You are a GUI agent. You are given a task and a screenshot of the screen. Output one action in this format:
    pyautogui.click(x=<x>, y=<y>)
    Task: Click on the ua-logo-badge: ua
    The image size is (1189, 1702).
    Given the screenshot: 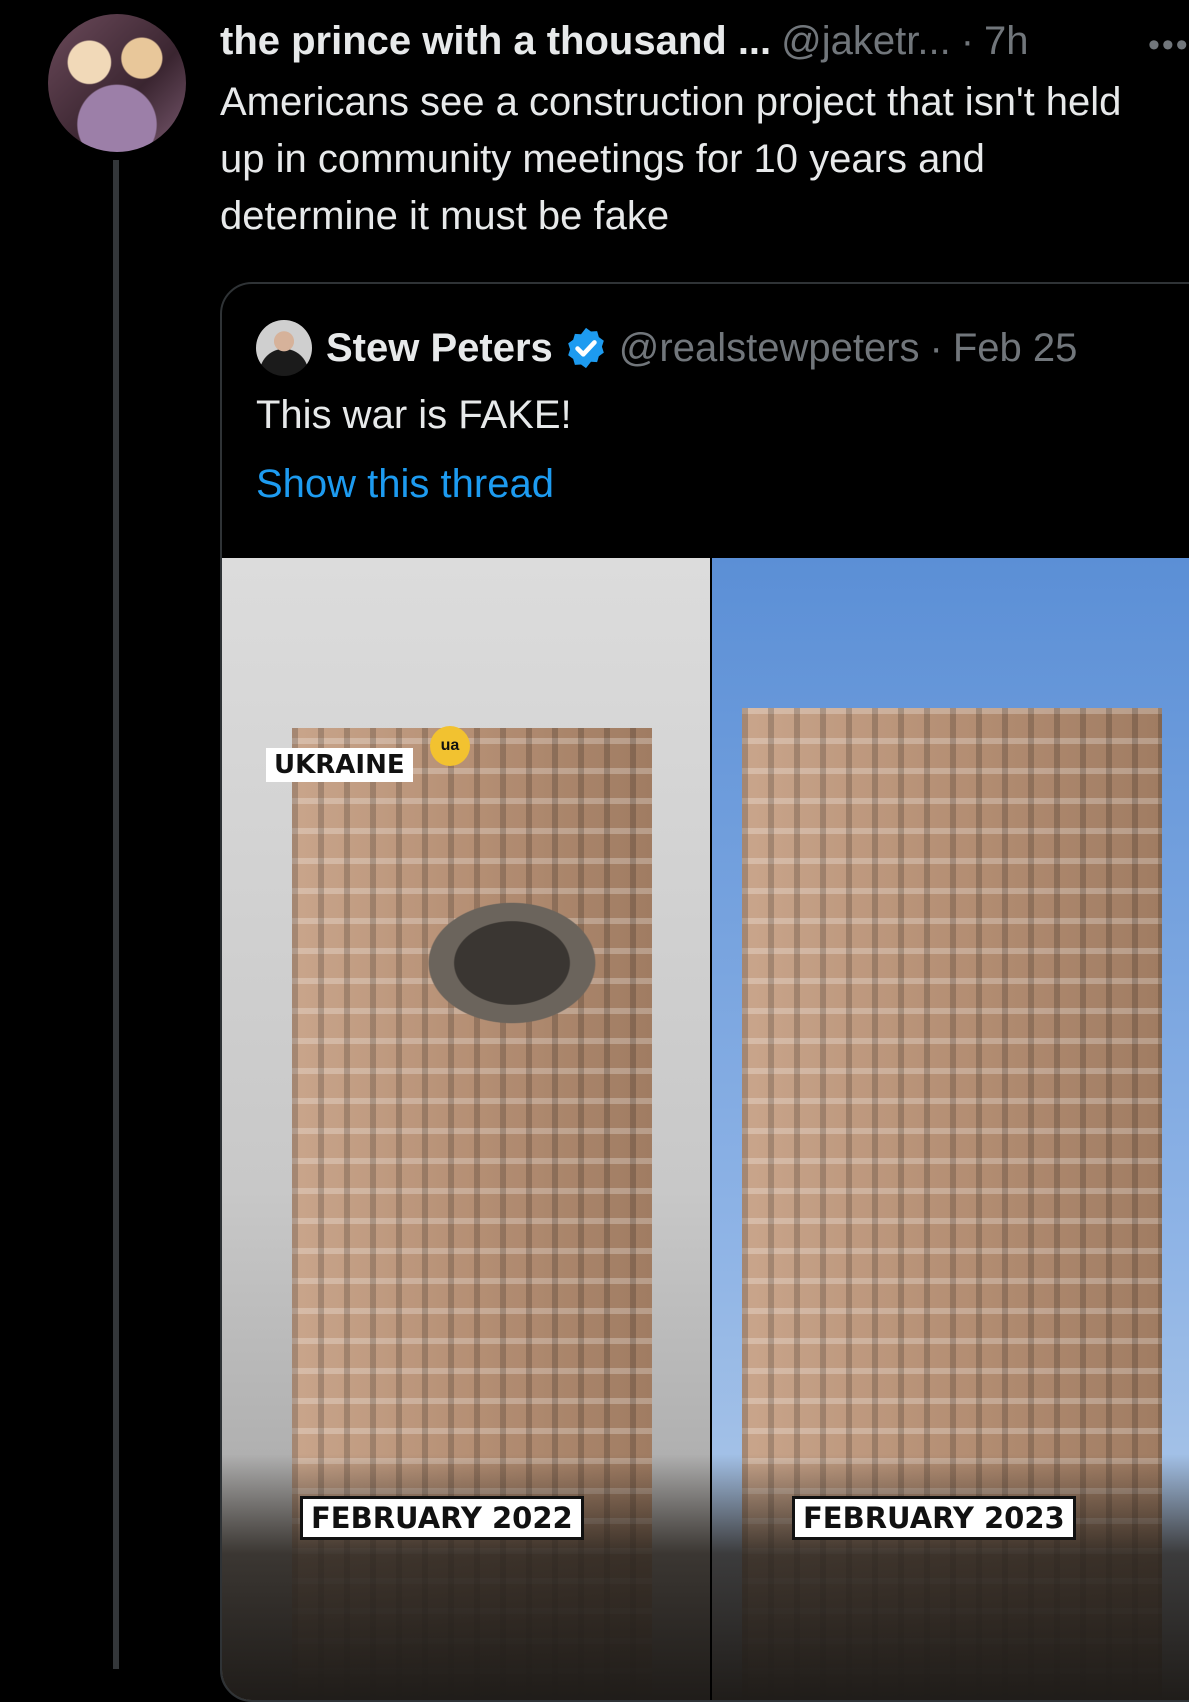 What is the action you would take?
    pyautogui.click(x=450, y=746)
    